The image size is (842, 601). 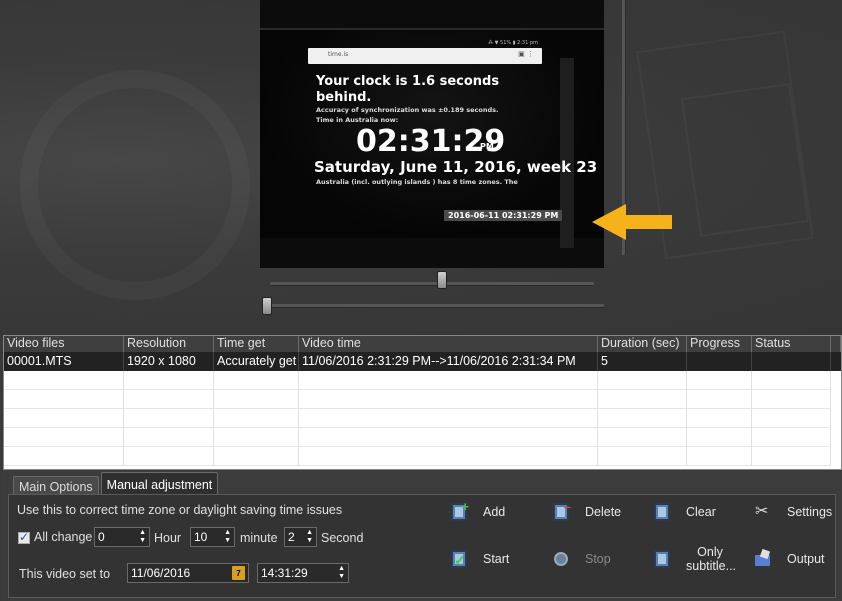 What do you see at coordinates (487, 146) in the screenshot?
I see `video-clock-ampm: PM` at bounding box center [487, 146].